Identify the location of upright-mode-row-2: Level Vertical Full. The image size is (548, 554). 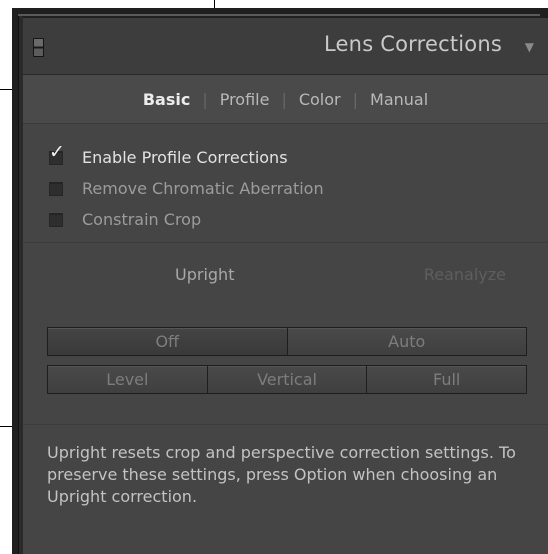
(287, 379).